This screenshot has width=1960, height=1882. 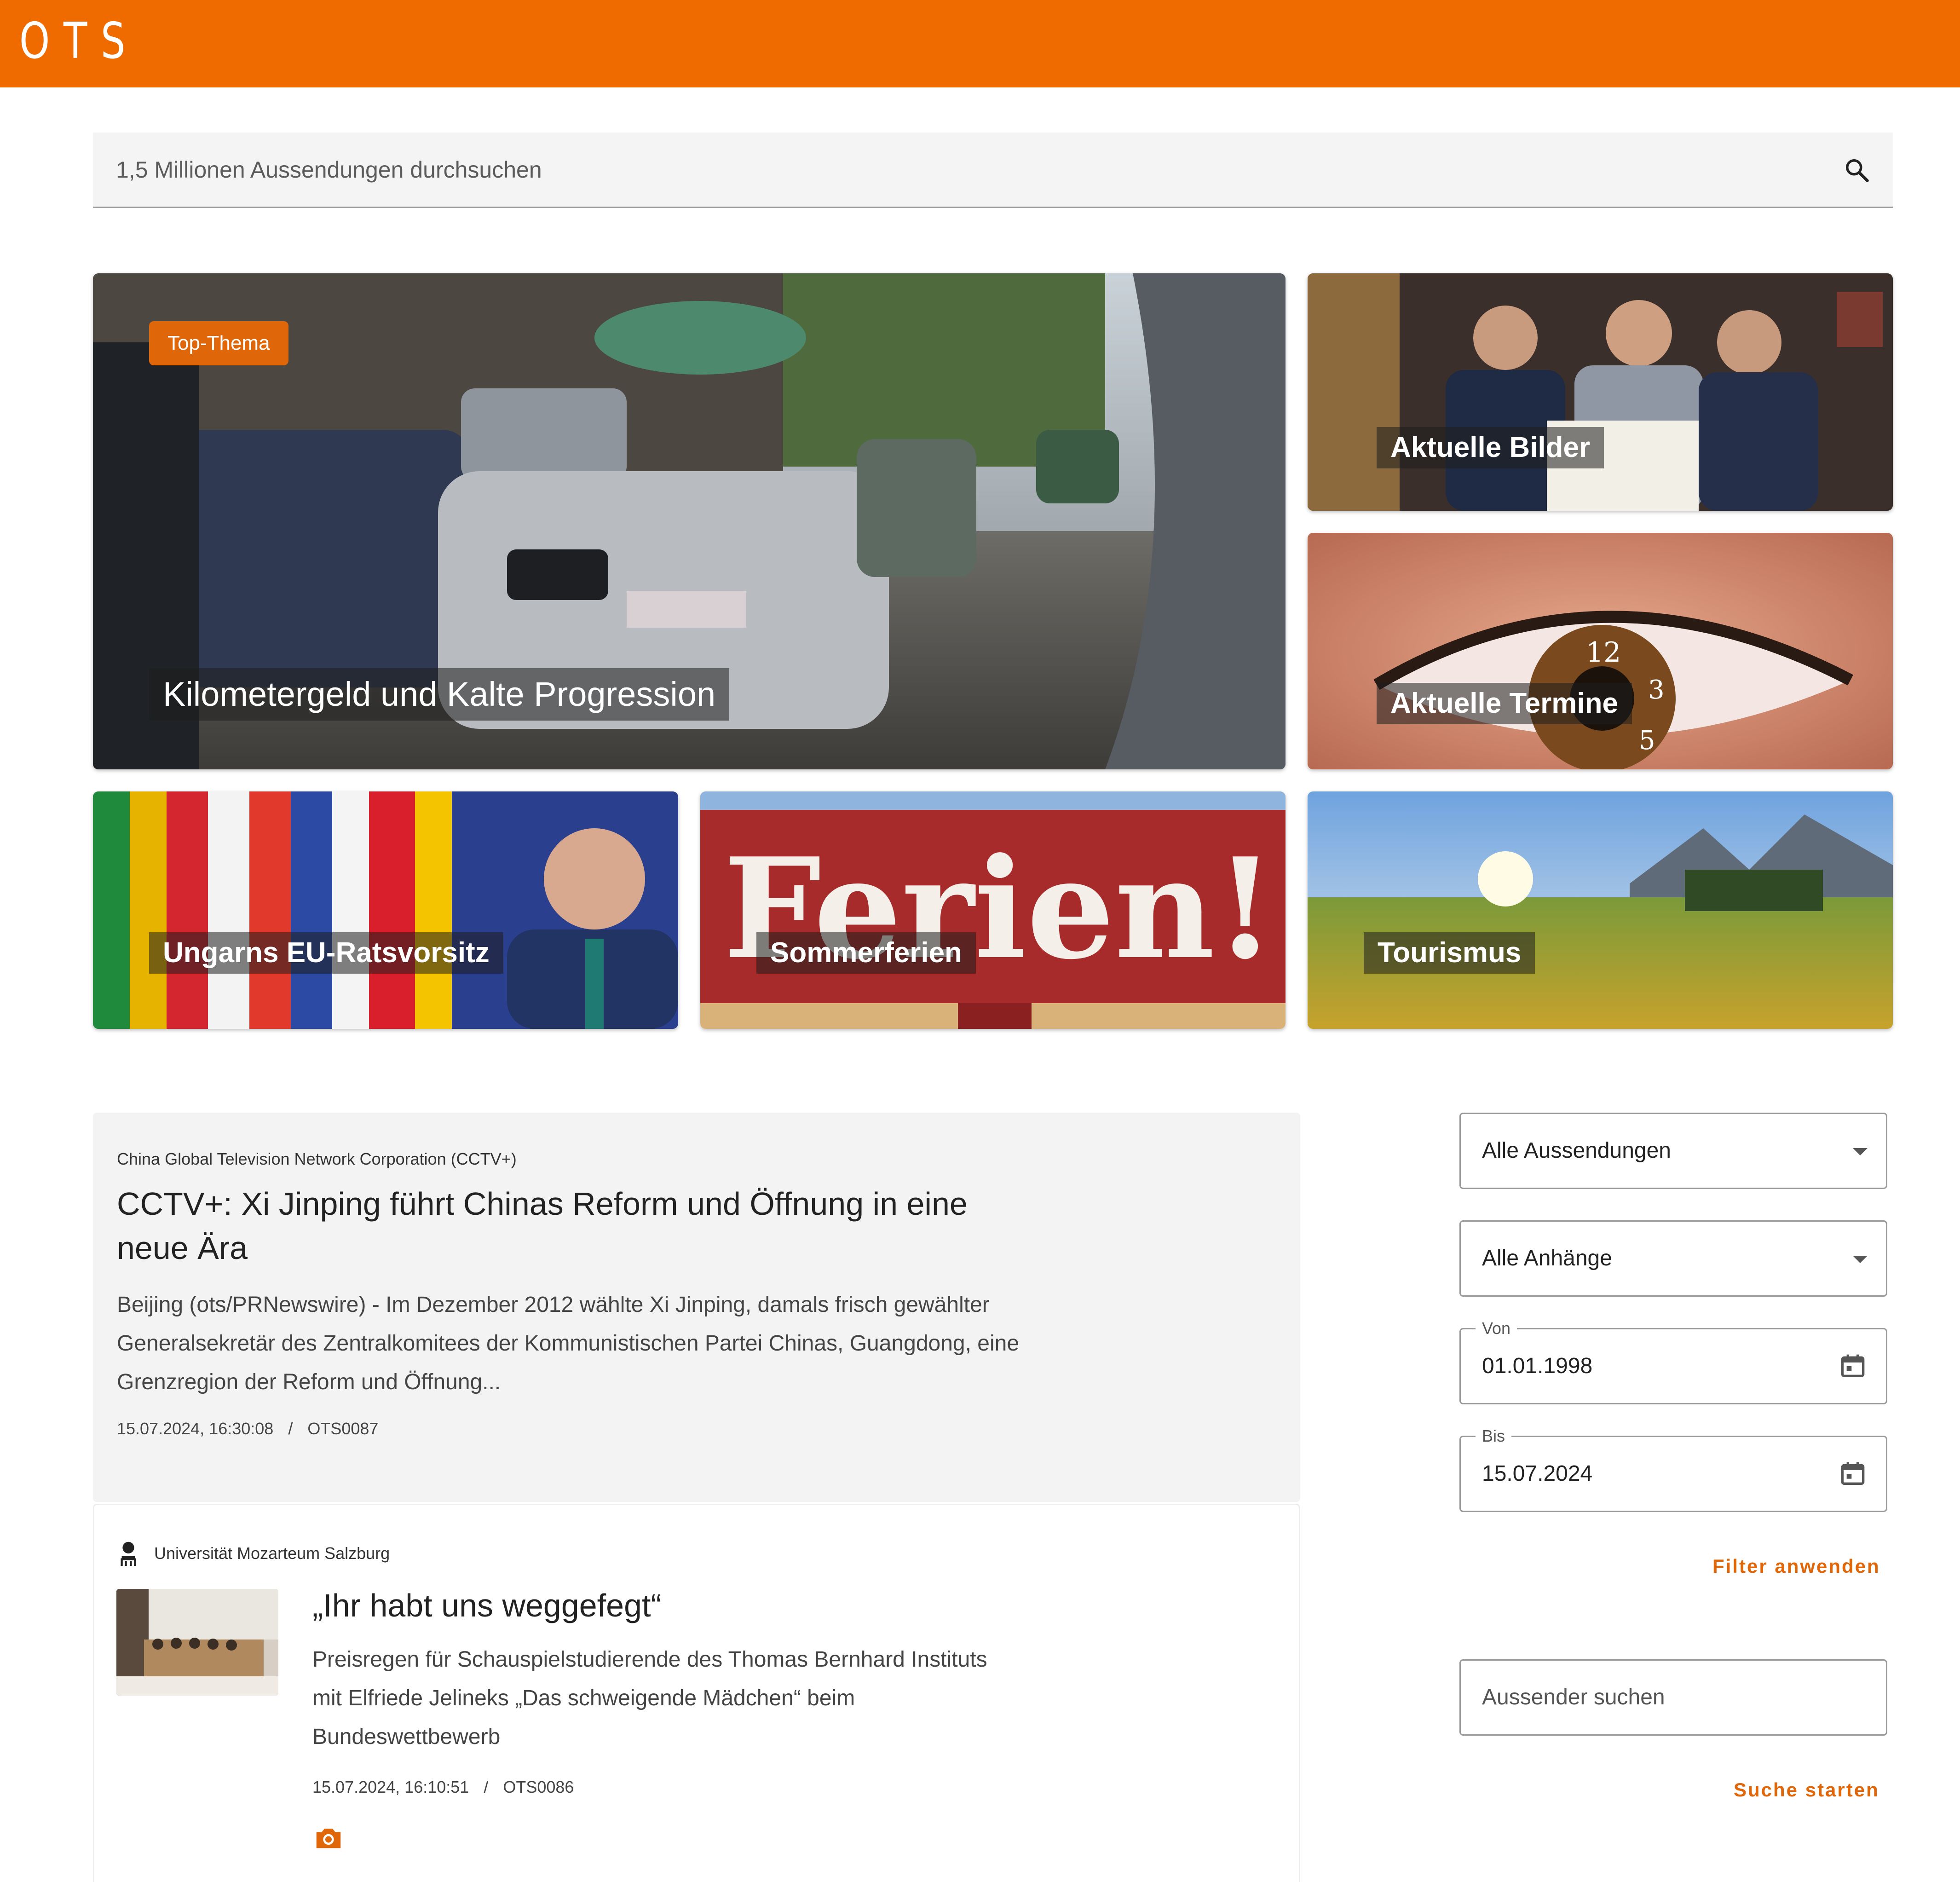 What do you see at coordinates (1603, 652) in the screenshot?
I see `svg-text: 12` at bounding box center [1603, 652].